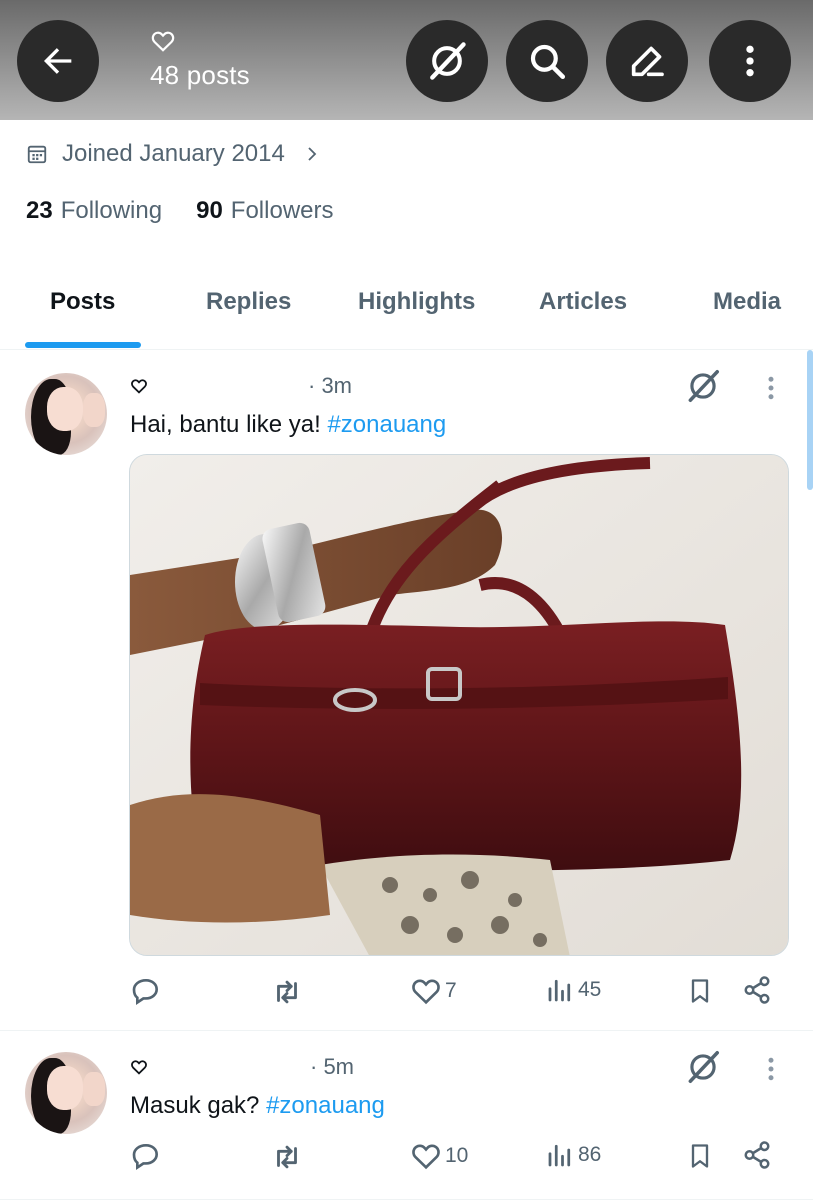  What do you see at coordinates (332, 1066) in the screenshot?
I see `post-time: · 5m` at bounding box center [332, 1066].